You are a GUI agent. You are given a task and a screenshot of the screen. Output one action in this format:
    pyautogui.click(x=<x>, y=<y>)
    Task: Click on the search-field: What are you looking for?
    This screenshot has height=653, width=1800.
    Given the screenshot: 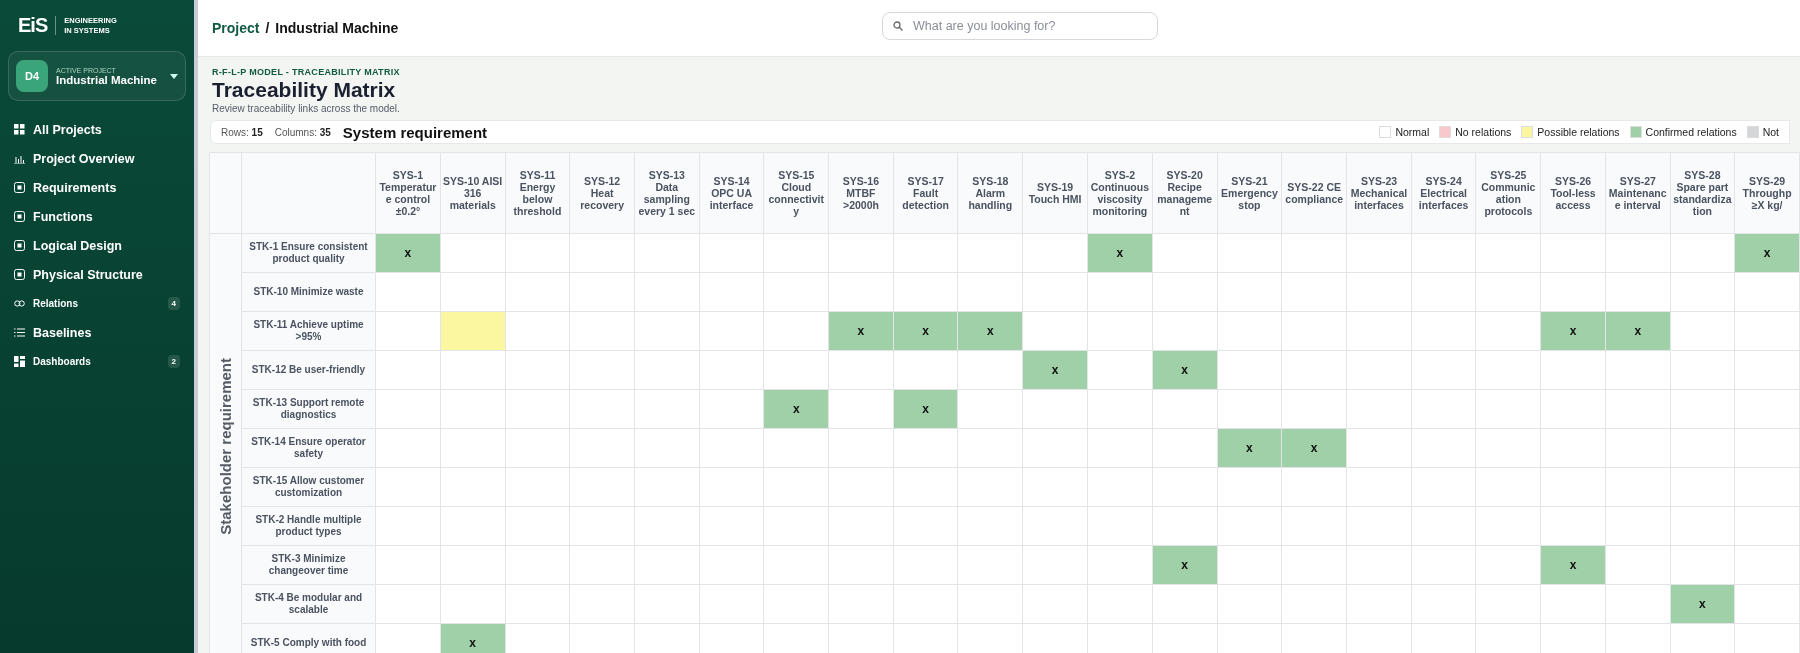 What is the action you would take?
    pyautogui.click(x=1020, y=26)
    